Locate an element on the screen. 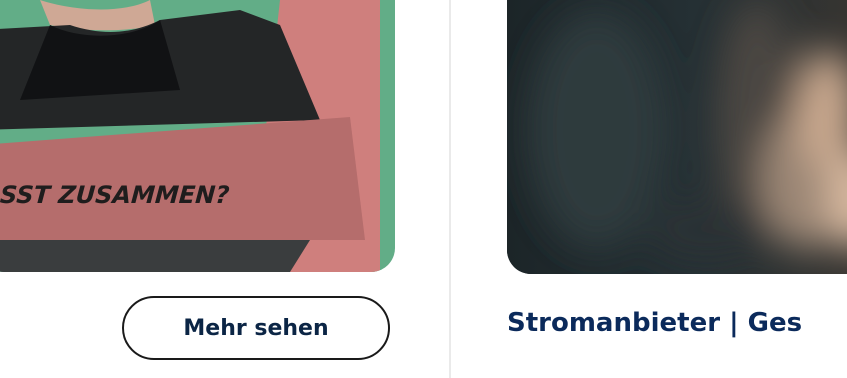 Image resolution: width=847 pixels, height=378 pixels. more-button: Mehr sehen is located at coordinates (256, 328).